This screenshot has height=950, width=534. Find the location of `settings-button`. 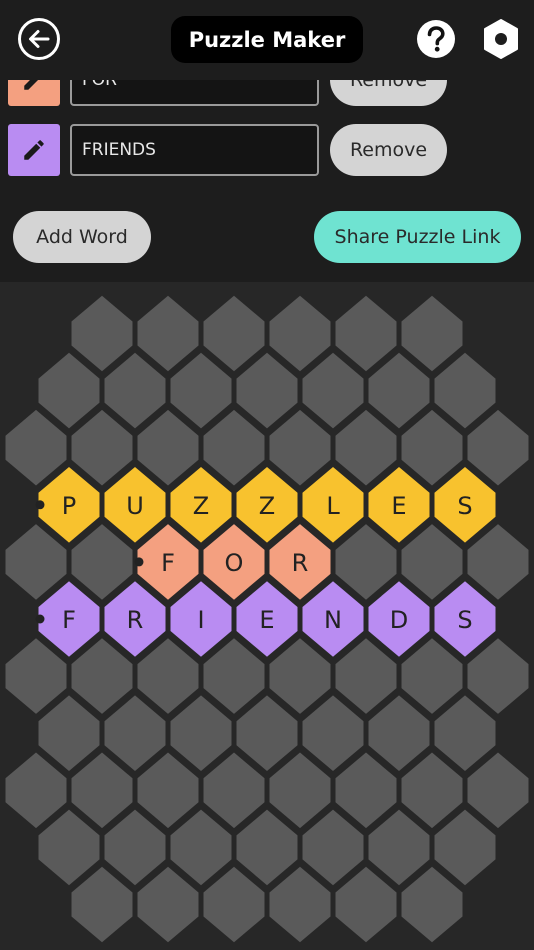

settings-button is located at coordinates (501, 39).